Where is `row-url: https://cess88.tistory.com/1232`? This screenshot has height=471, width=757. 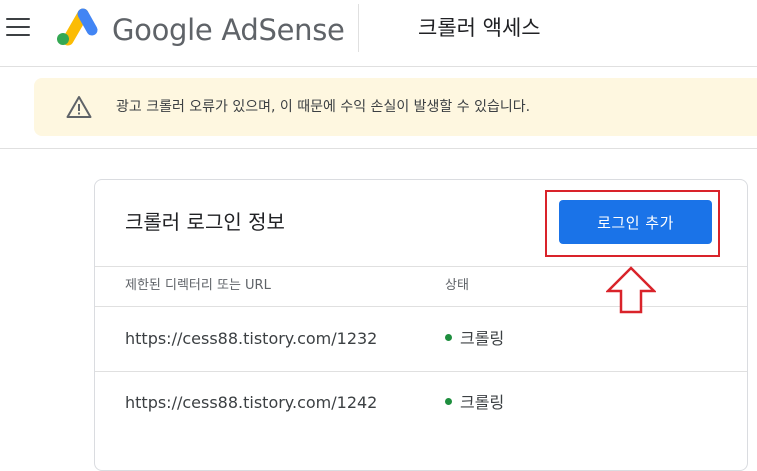
row-url: https://cess88.tistory.com/1232 is located at coordinates (251, 338).